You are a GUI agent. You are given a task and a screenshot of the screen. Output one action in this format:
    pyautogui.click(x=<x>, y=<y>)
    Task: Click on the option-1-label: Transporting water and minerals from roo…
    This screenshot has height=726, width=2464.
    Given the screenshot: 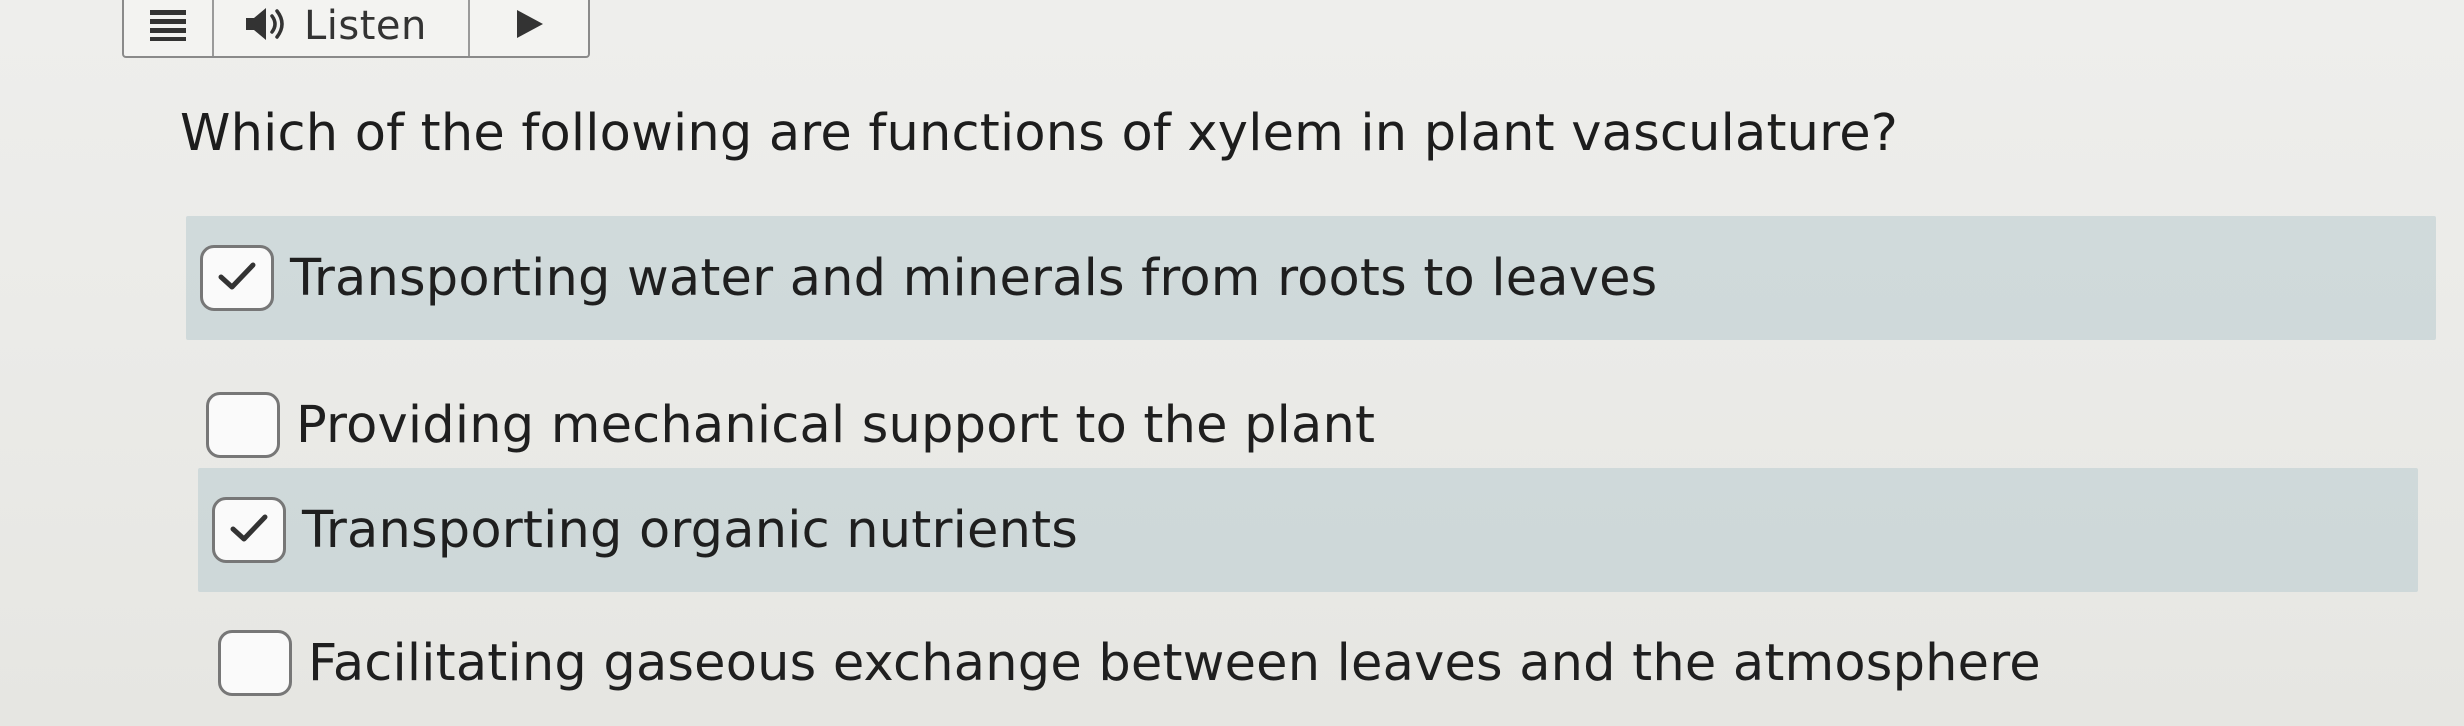 What is the action you would take?
    pyautogui.click(x=974, y=278)
    